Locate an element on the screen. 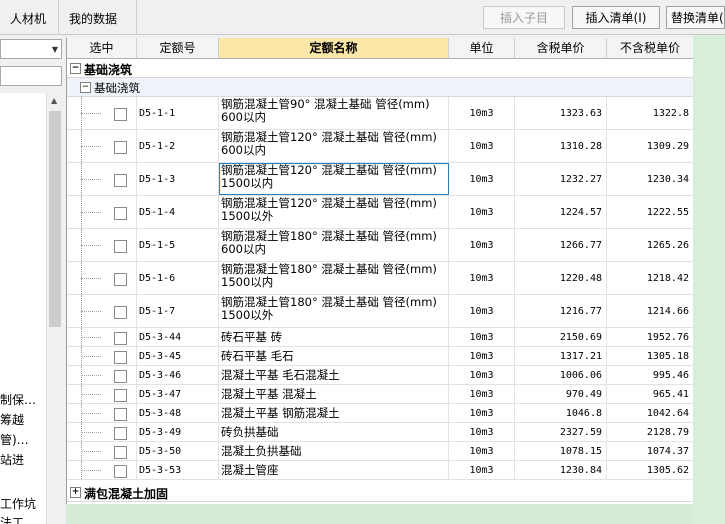  name-cell: 混凝土负拱基础 is located at coordinates (334, 451).